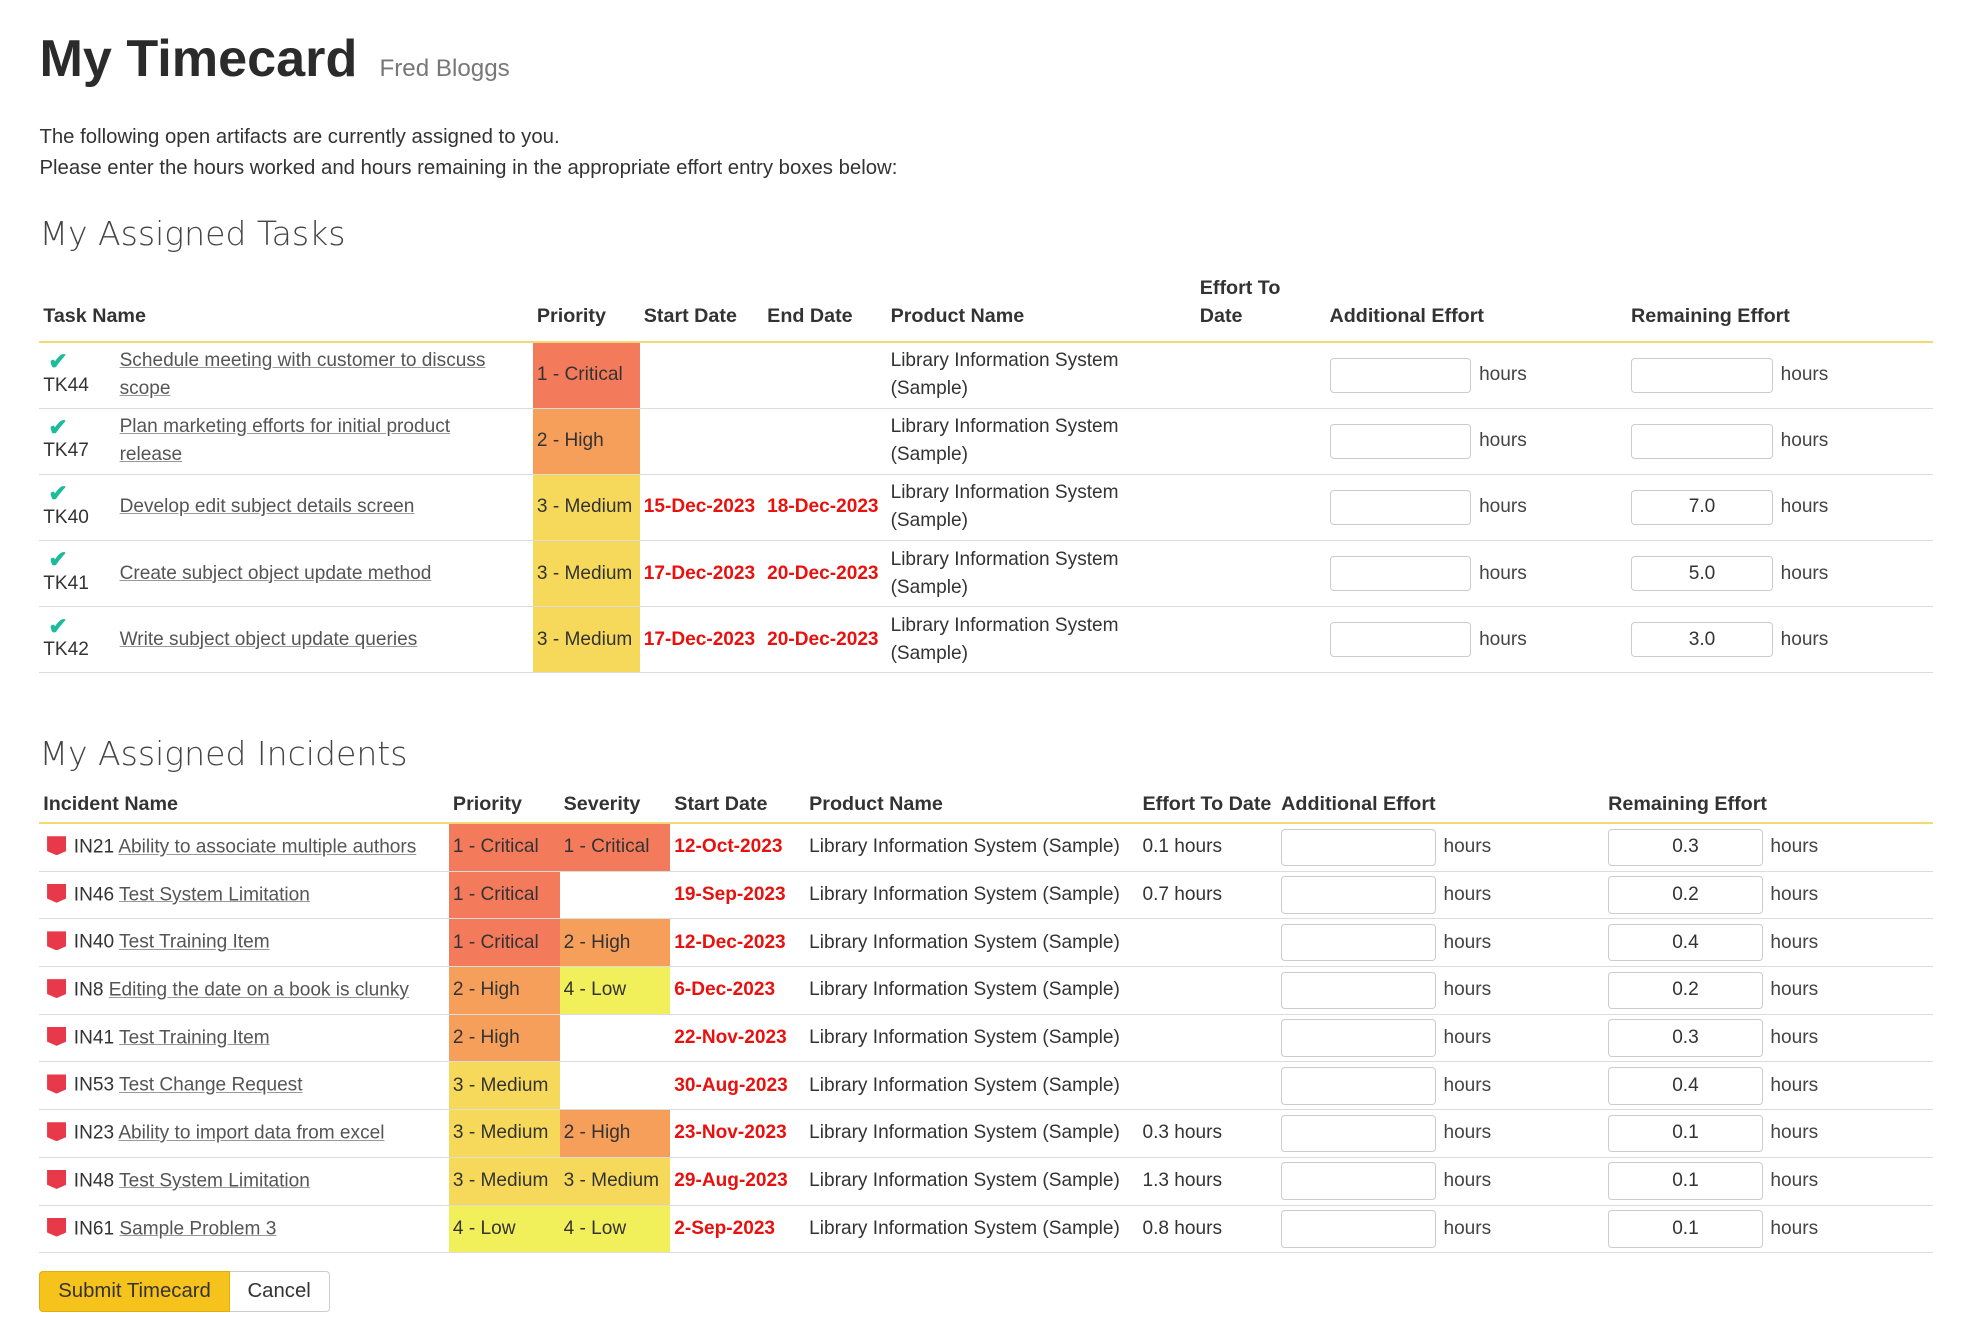 Image resolution: width=1974 pixels, height=1338 pixels. Describe the element at coordinates (615, 990) in the screenshot. I see `incident-severity: 4 - Low` at that location.